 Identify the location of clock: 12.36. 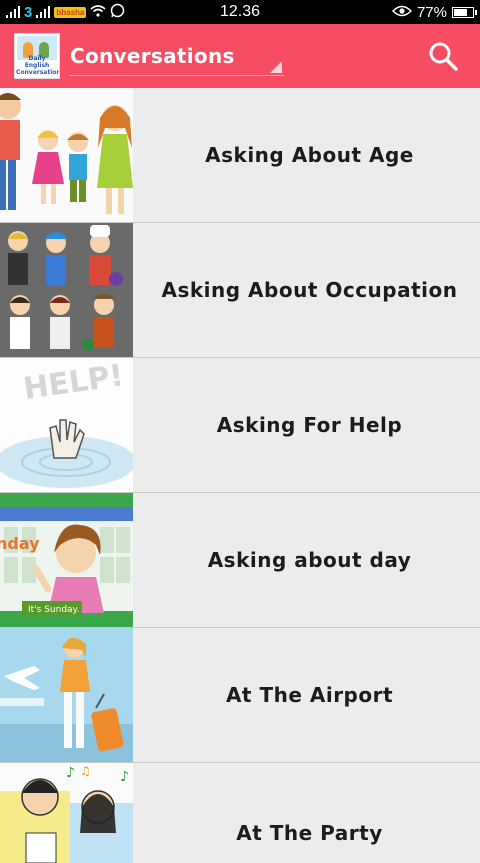
(240, 11).